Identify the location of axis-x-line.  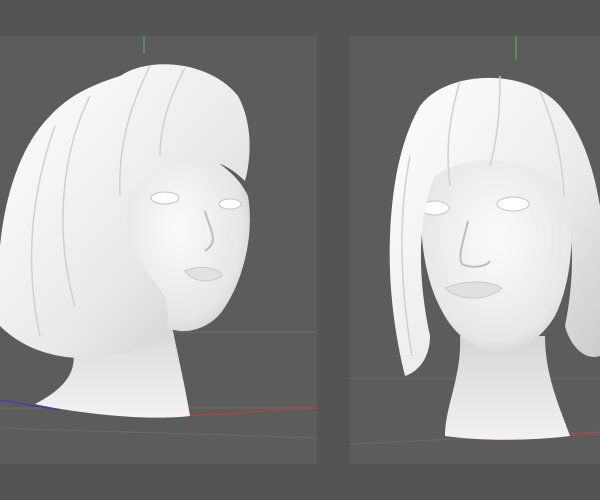
(250, 412).